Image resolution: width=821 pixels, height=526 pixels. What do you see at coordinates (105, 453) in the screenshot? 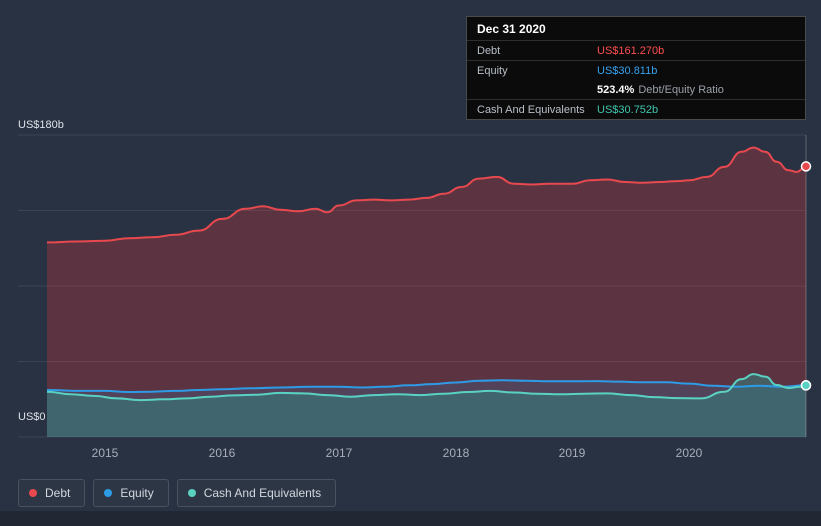
I see `x-tick-2015: 2015` at bounding box center [105, 453].